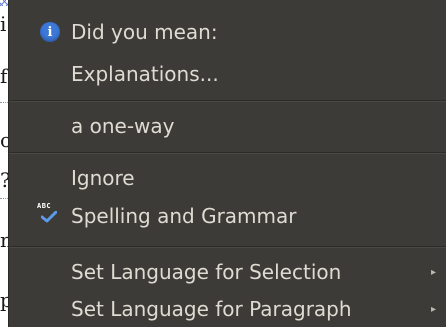  I want to click on menu-item-label: Ignore, so click(103, 178).